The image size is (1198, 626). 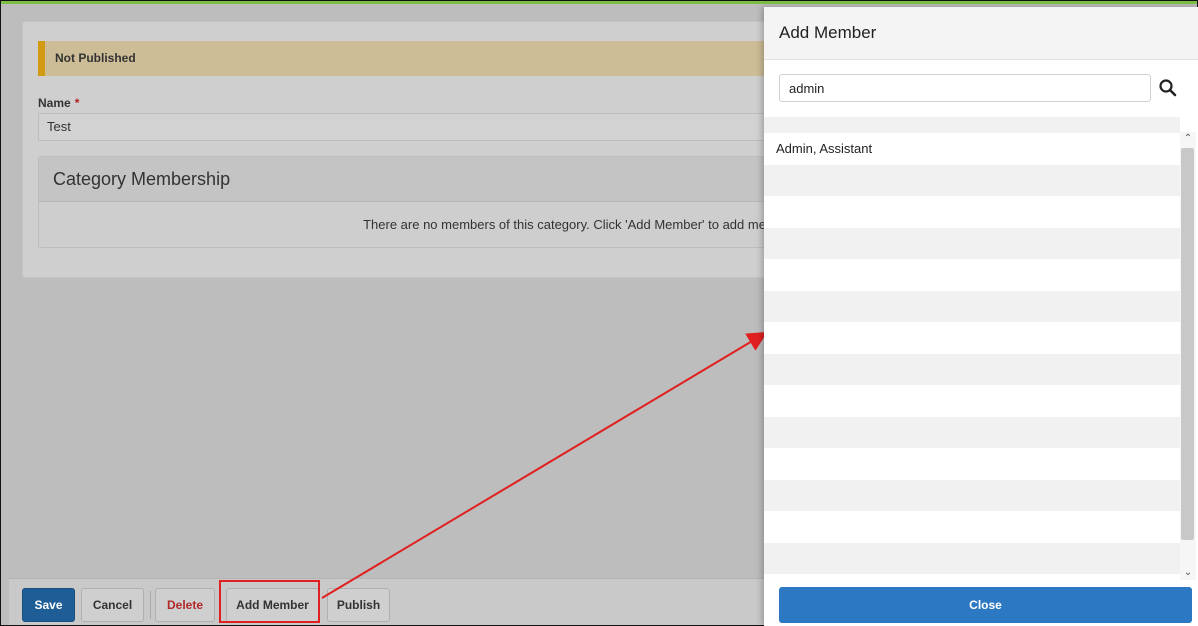 What do you see at coordinates (981, 33) in the screenshot?
I see `panel-title: Add Member` at bounding box center [981, 33].